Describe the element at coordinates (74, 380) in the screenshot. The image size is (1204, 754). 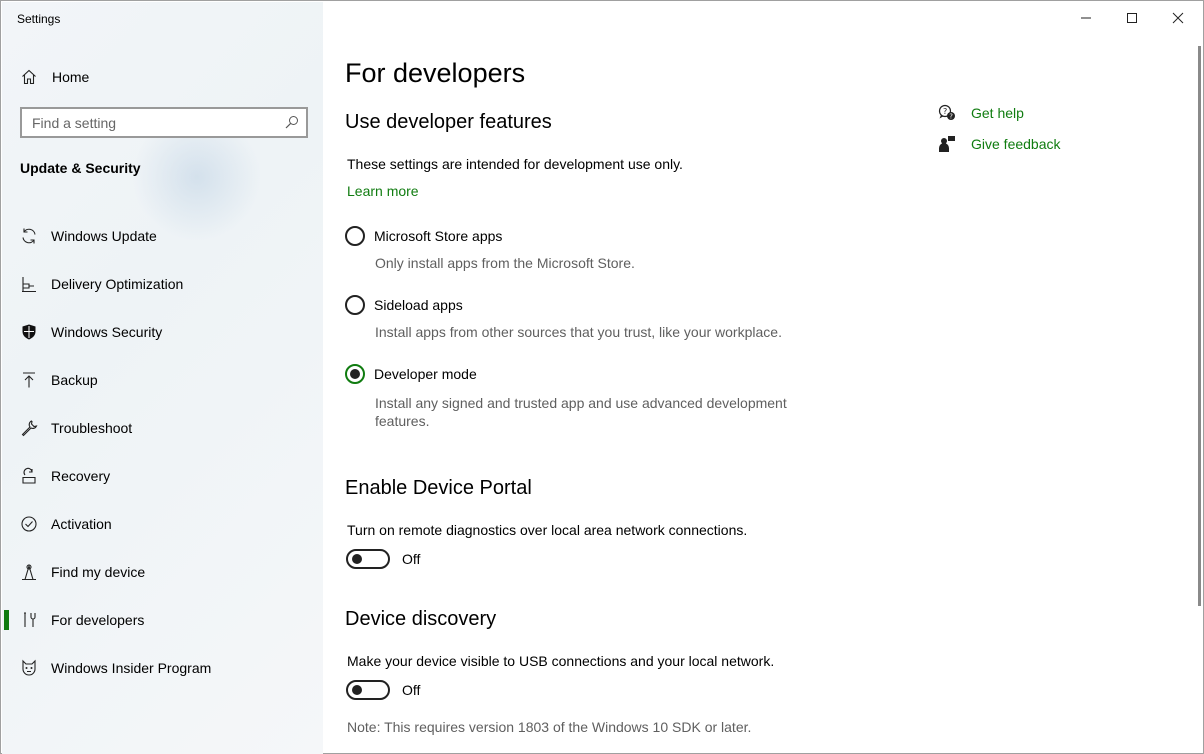
I see `sidebar-item-label: Backup` at that location.